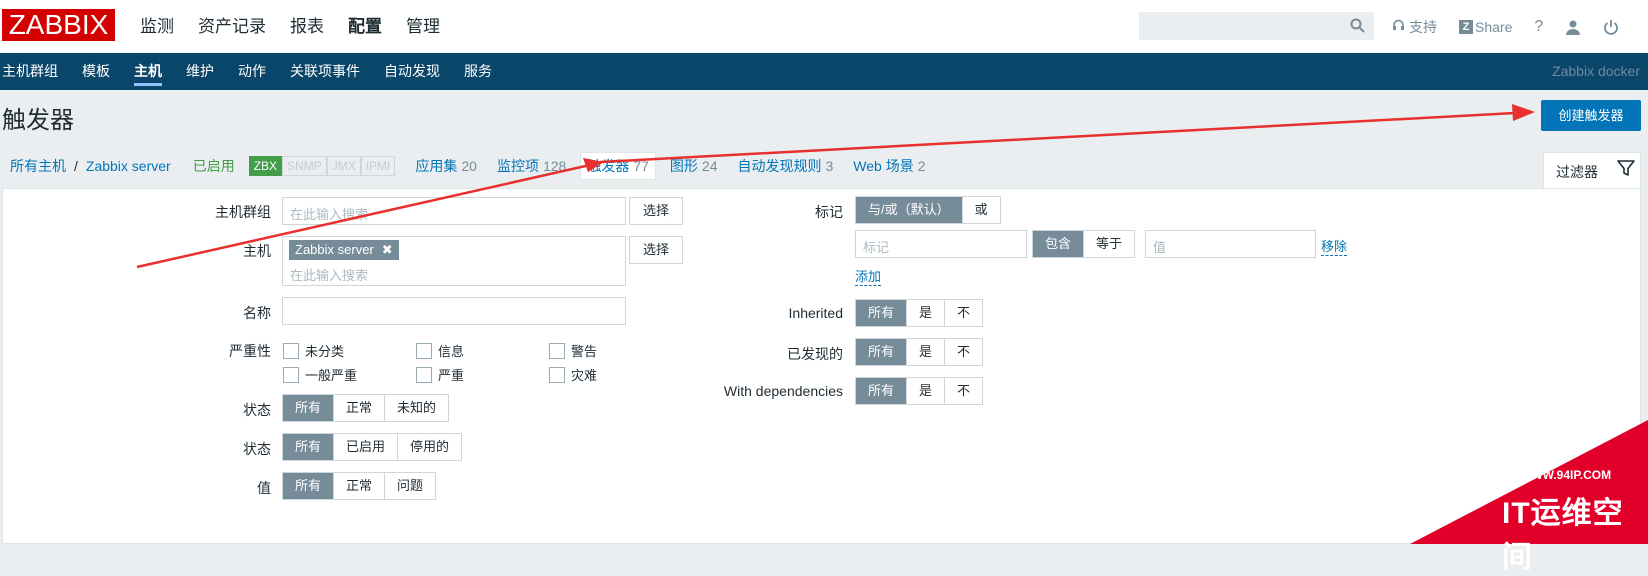  I want to click on nav-applications: 应用集 20, so click(446, 166).